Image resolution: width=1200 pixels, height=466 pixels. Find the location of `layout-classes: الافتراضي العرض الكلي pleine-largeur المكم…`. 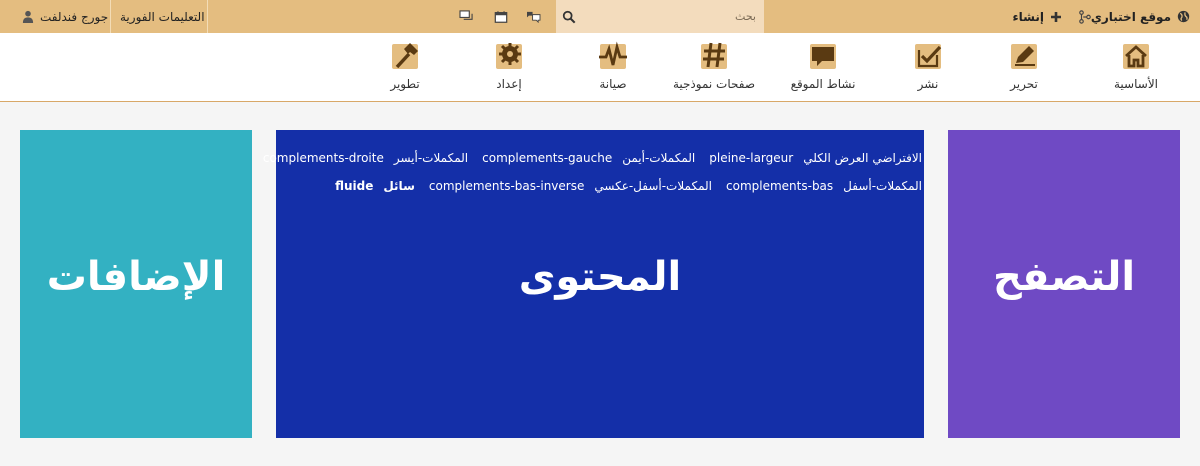

layout-classes: الافتراضي العرض الكلي pleine-largeur المكم… is located at coordinates (592, 172).